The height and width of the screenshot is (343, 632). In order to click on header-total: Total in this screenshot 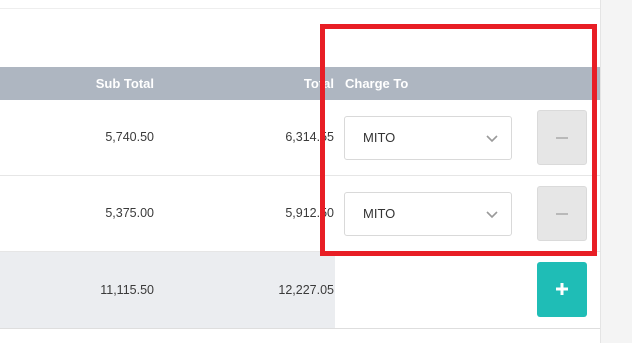, I will do `click(318, 83)`.